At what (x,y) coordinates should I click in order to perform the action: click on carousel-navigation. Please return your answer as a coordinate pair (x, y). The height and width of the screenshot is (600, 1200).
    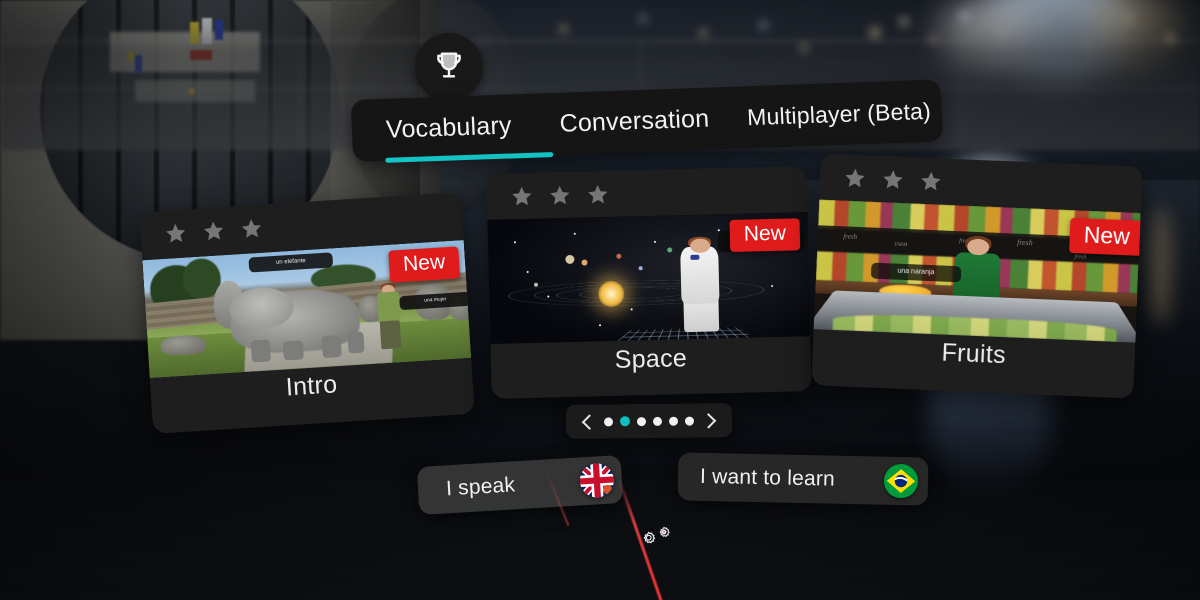
    Looking at the image, I should click on (649, 421).